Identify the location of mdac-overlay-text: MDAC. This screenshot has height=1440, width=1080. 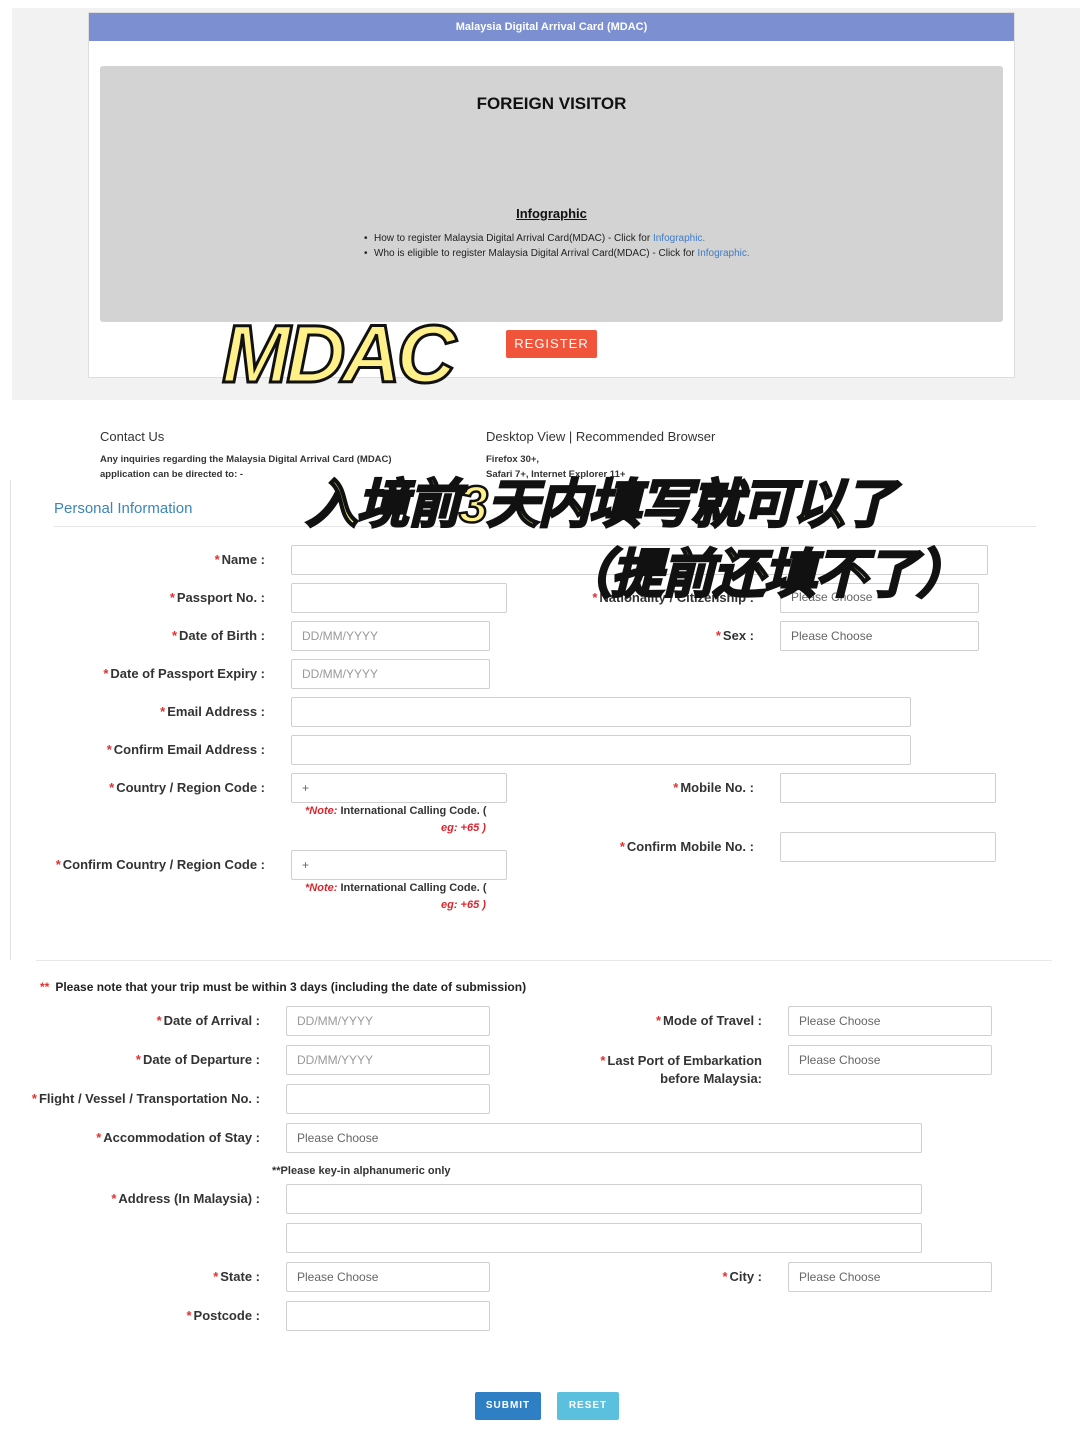
(339, 355).